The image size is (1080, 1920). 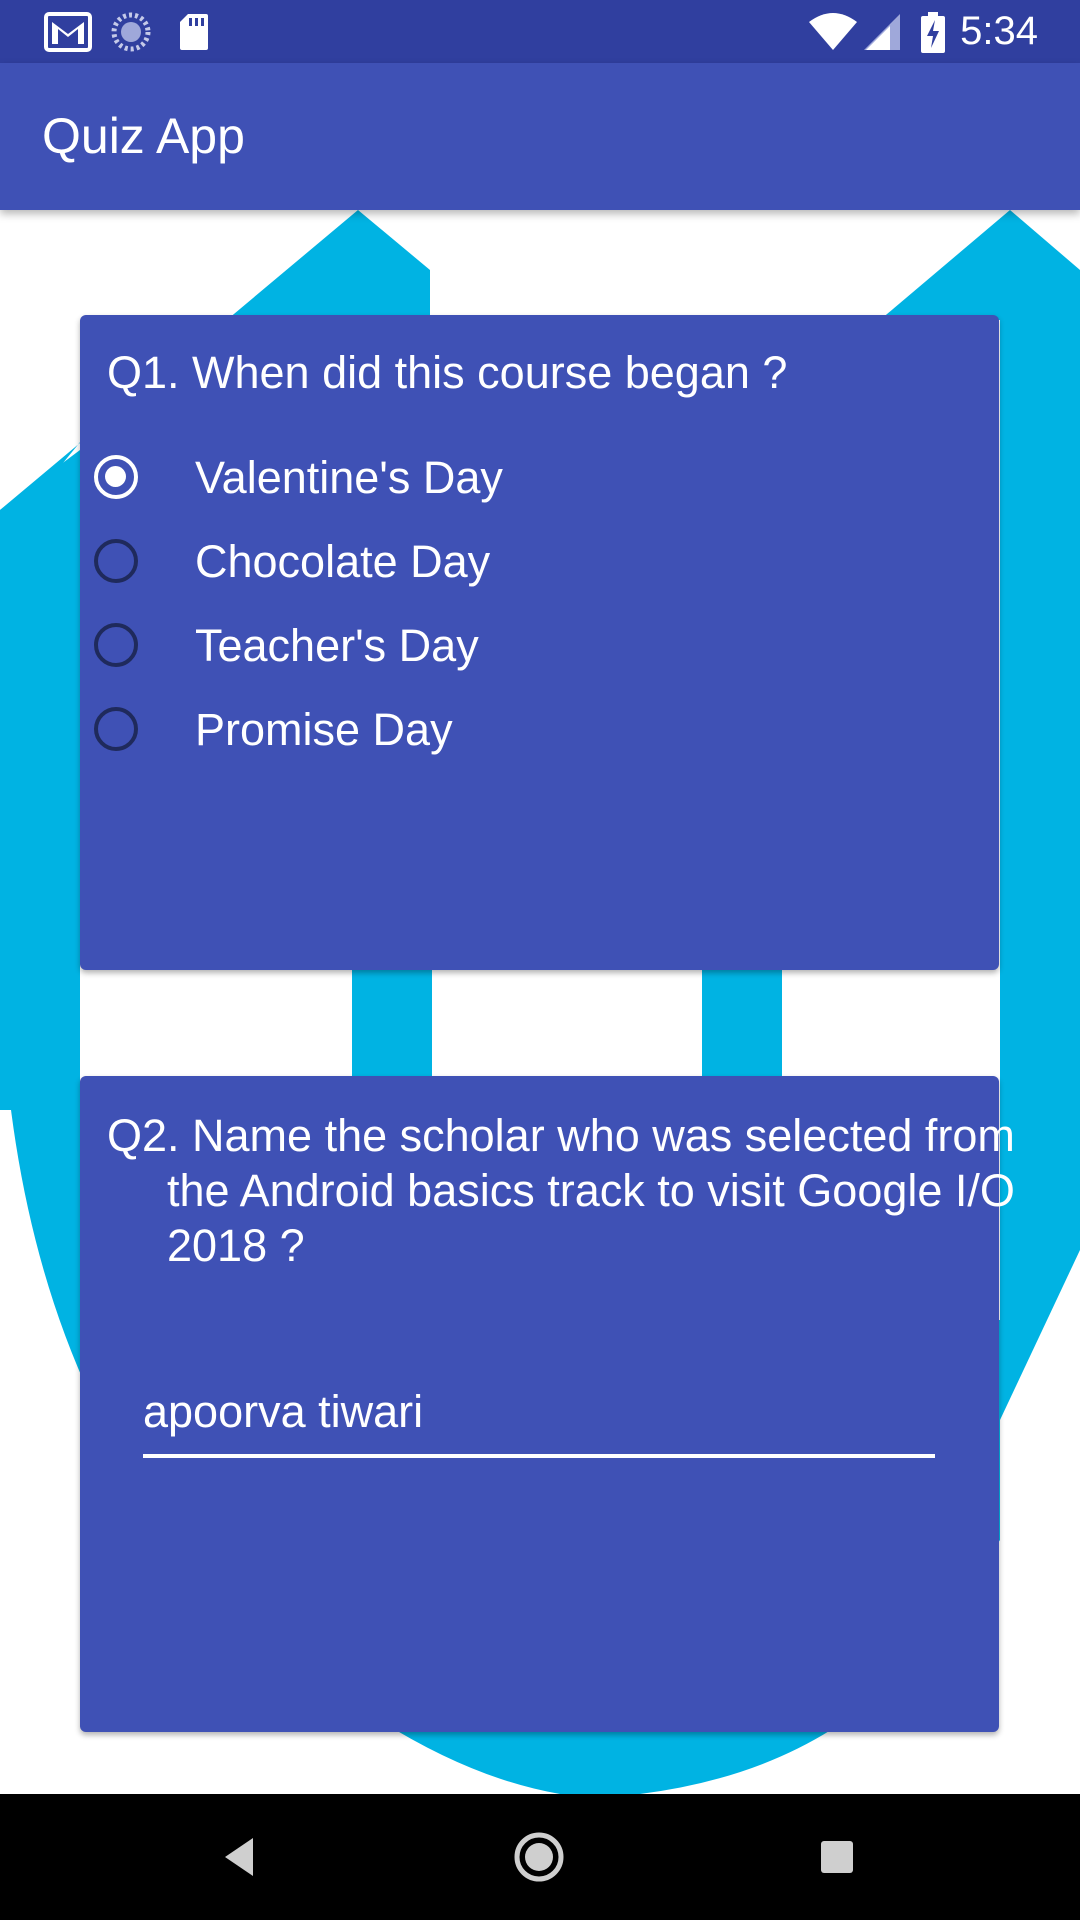 What do you see at coordinates (882, 32) in the screenshot?
I see `signal-icon` at bounding box center [882, 32].